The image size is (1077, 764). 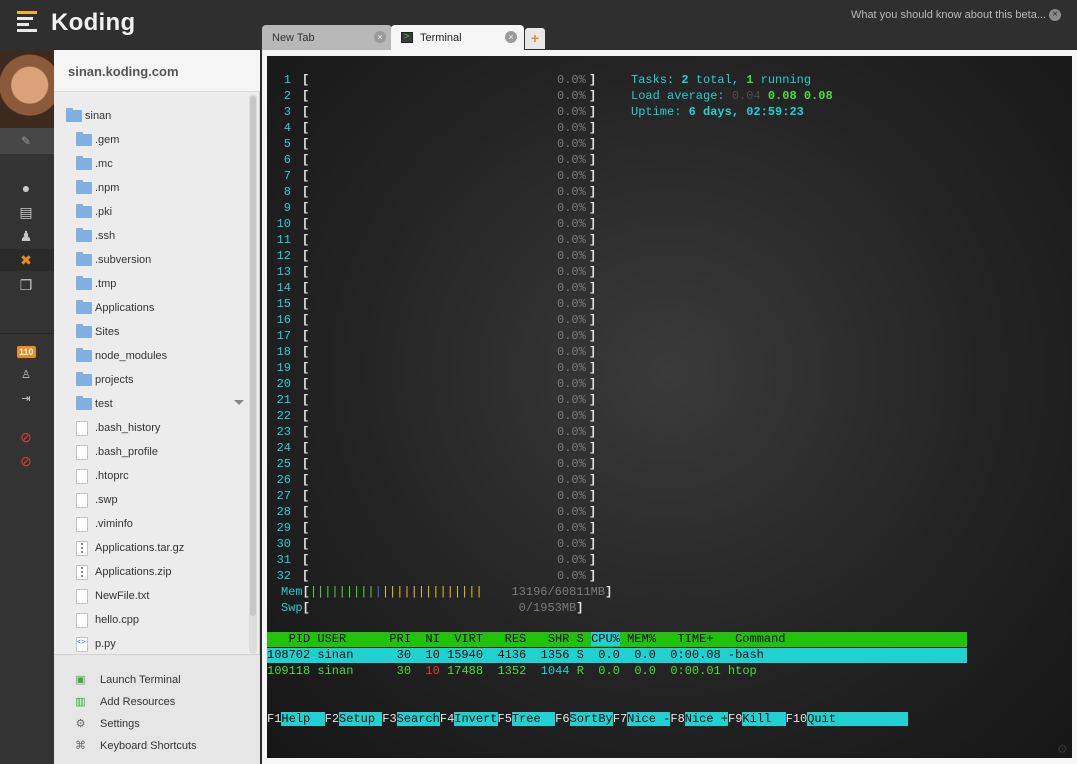 I want to click on apps-icon: ▤, so click(x=26, y=212).